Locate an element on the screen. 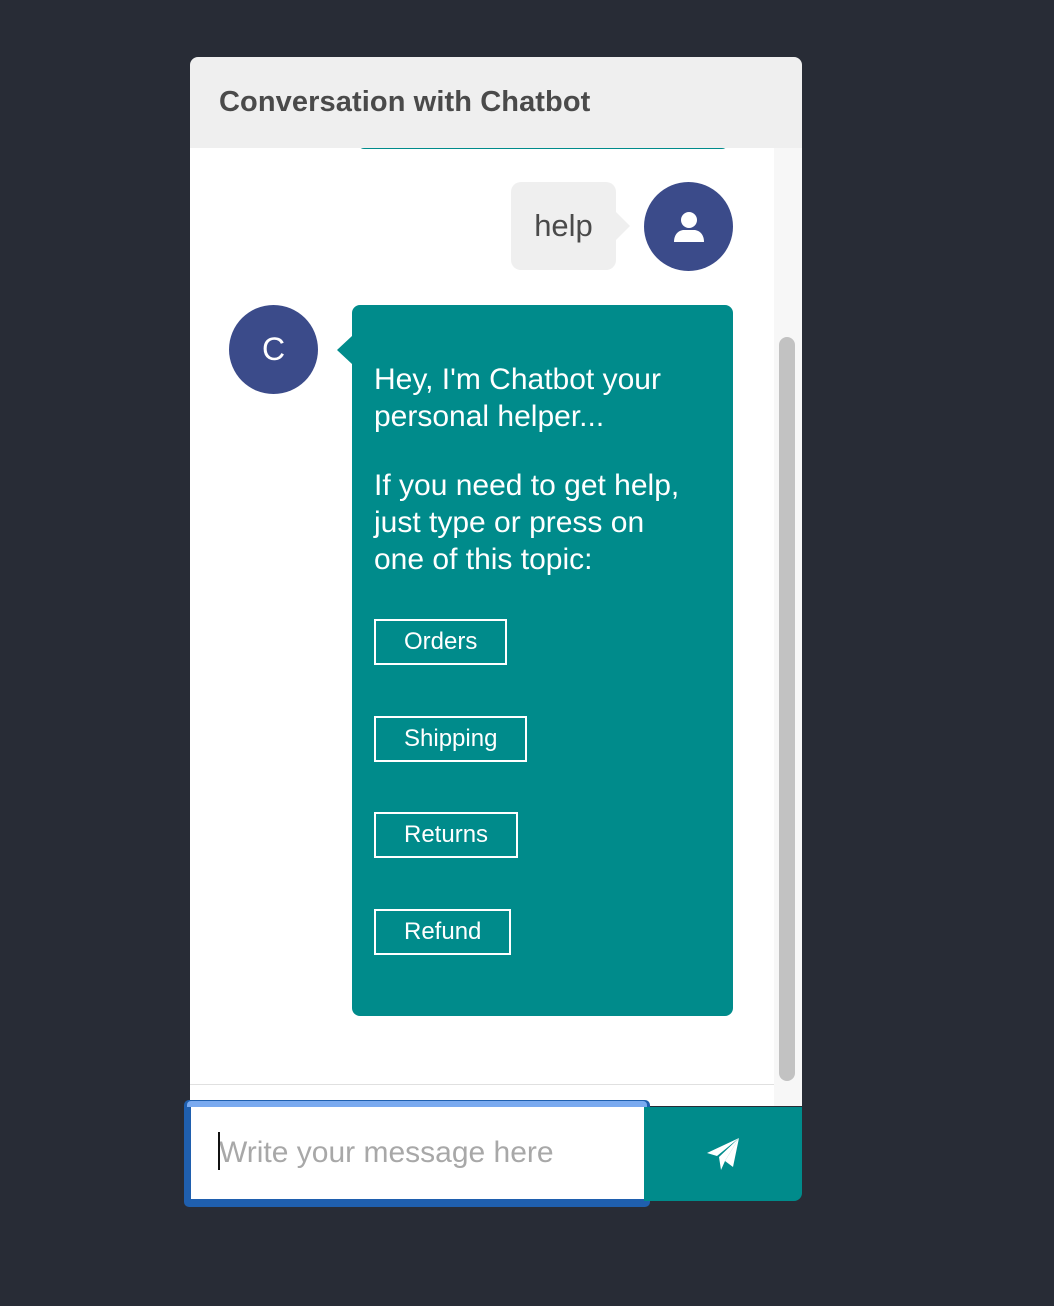 This screenshot has width=1054, height=1306. user-icon is located at coordinates (688, 226).